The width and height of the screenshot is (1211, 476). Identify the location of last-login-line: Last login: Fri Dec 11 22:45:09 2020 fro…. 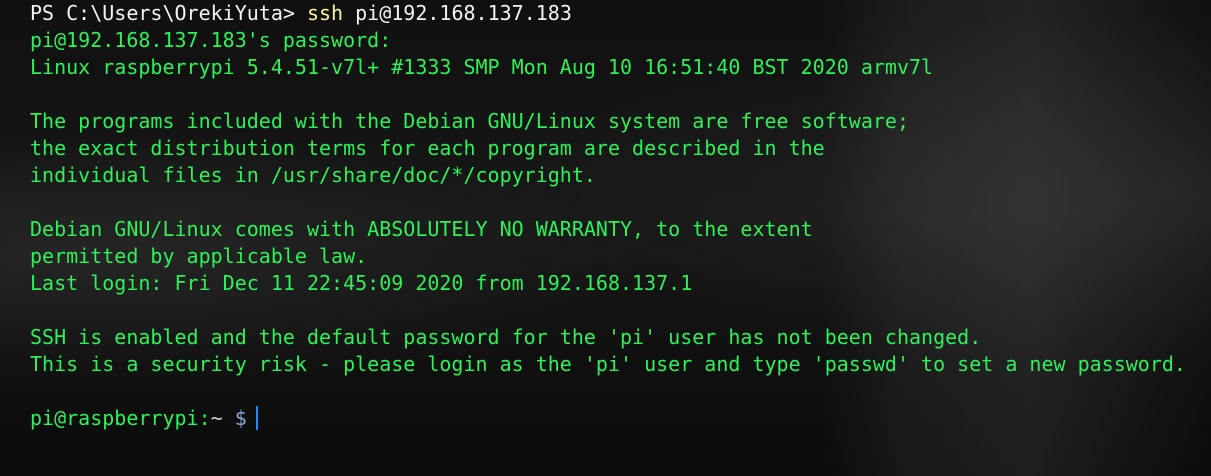
(361, 283).